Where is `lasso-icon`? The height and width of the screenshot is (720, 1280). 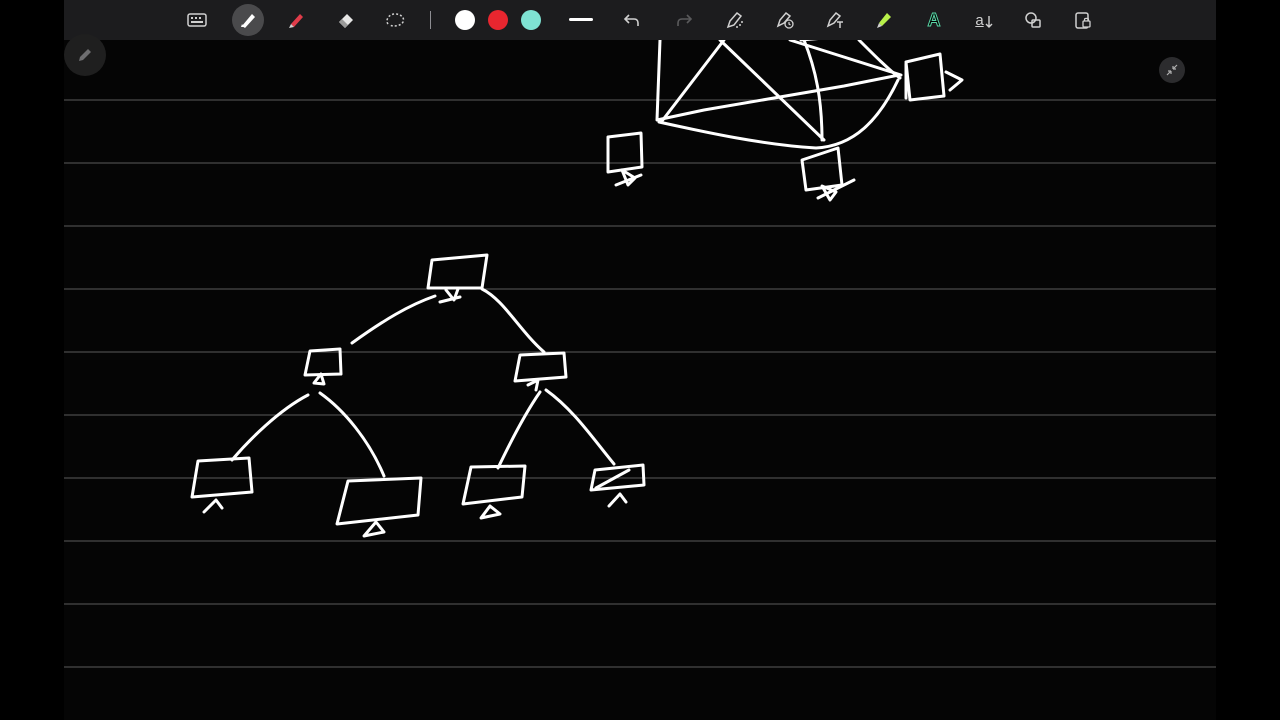
lasso-icon is located at coordinates (395, 20).